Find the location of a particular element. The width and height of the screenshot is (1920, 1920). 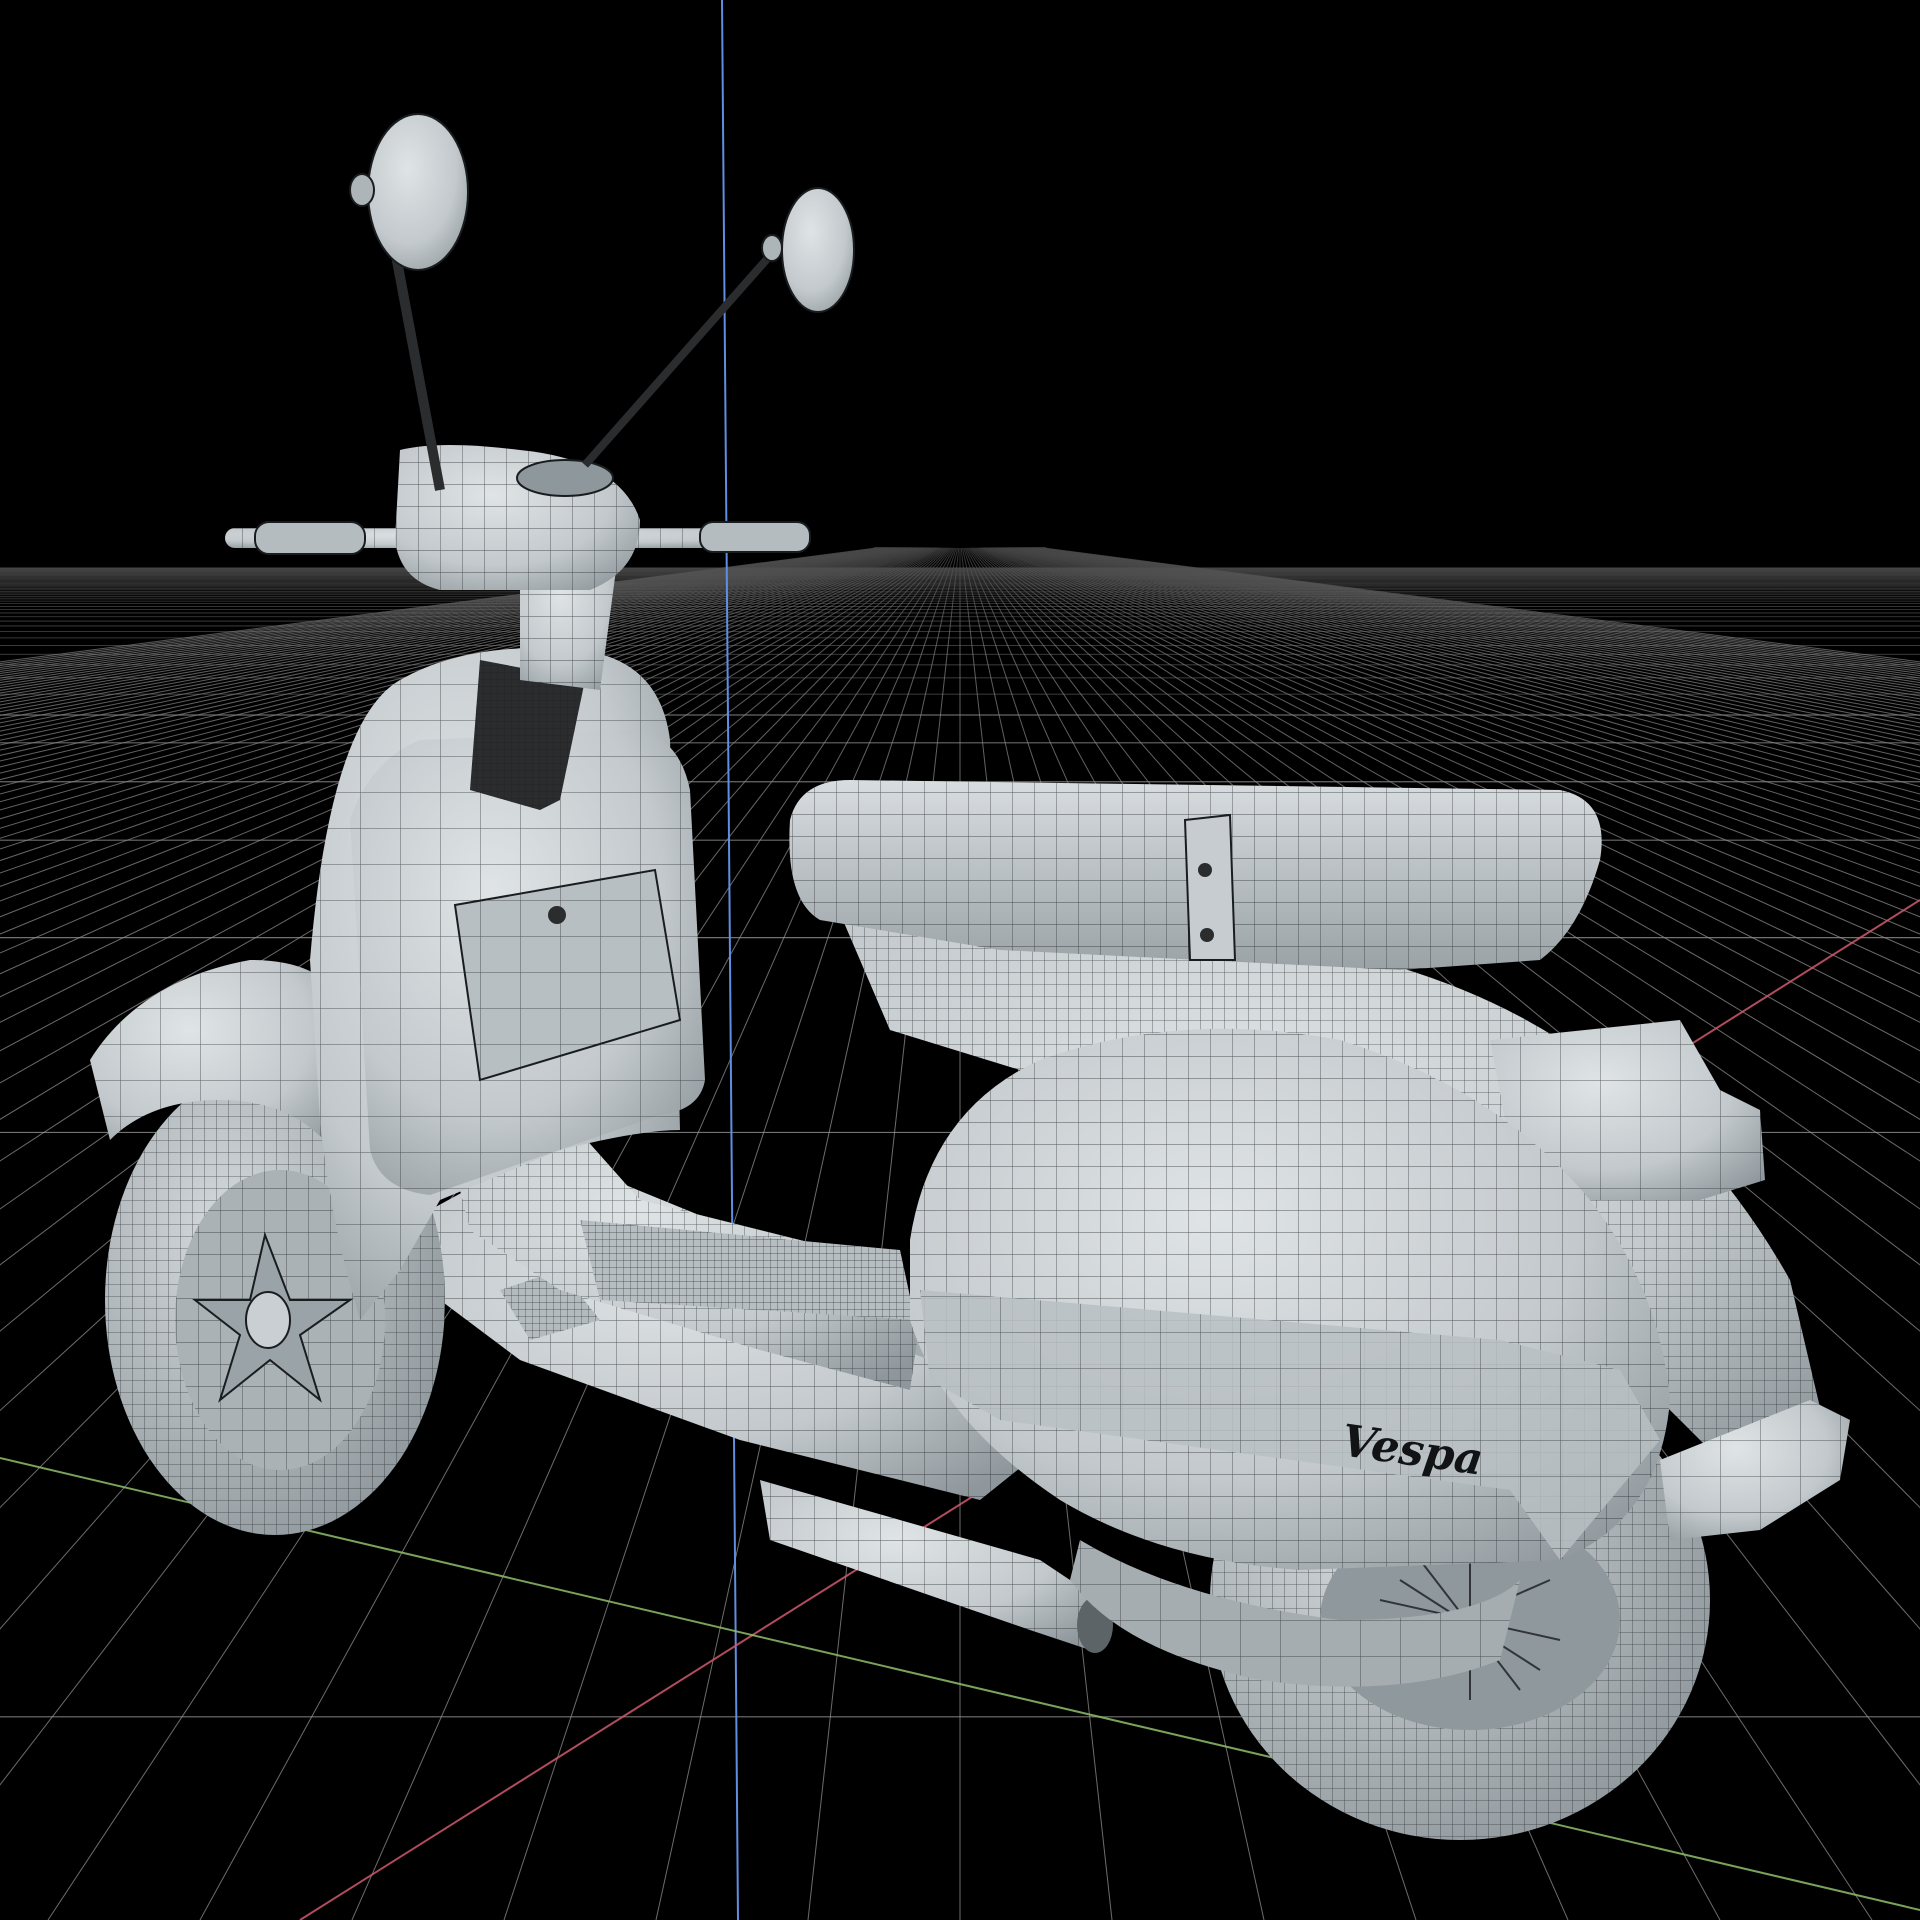

seat-strap-rivet-top is located at coordinates (1205, 870).